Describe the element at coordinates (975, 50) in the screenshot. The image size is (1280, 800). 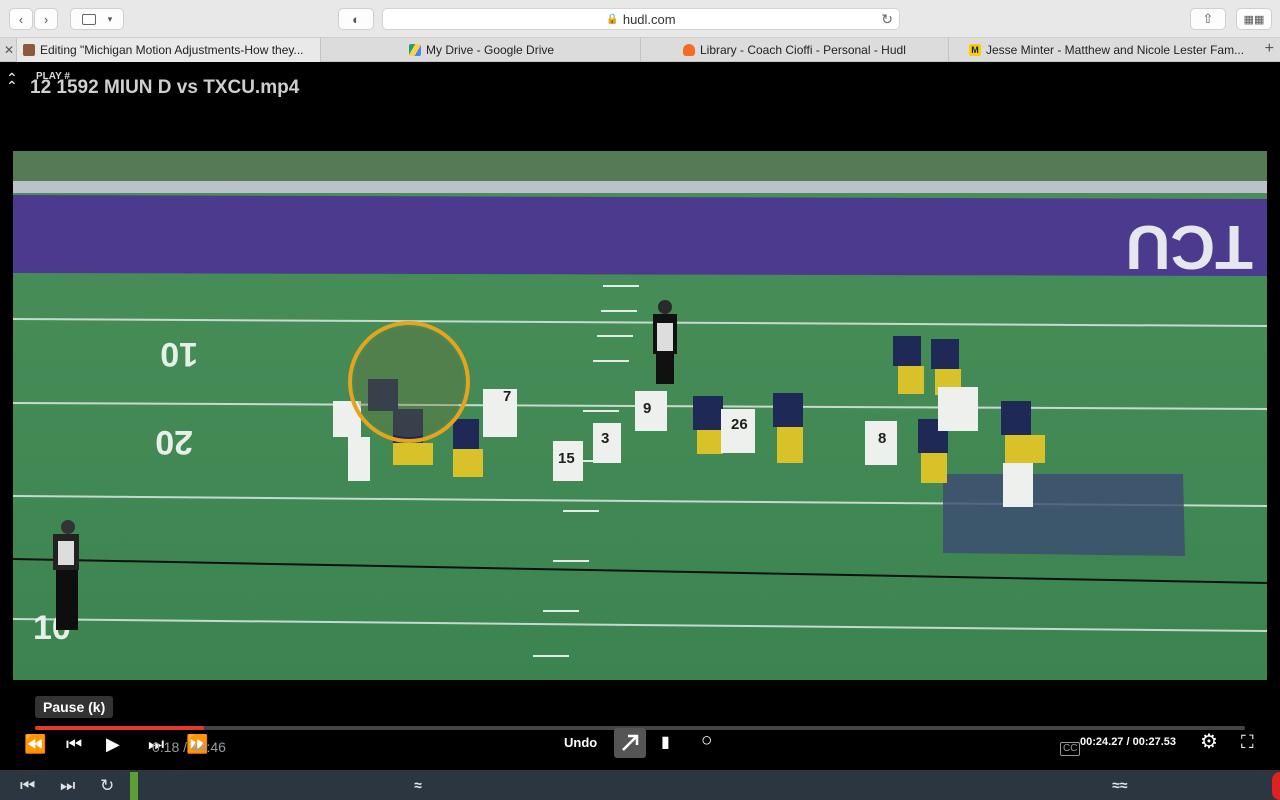
I see `michigan-icon: M` at that location.